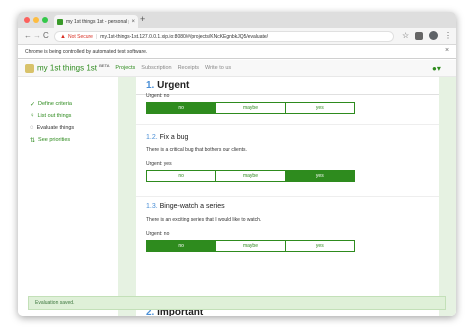 Image resolution: width=474 pixels, height=329 pixels. Describe the element at coordinates (36, 20) in the screenshot. I see `minimize-window-button` at that location.